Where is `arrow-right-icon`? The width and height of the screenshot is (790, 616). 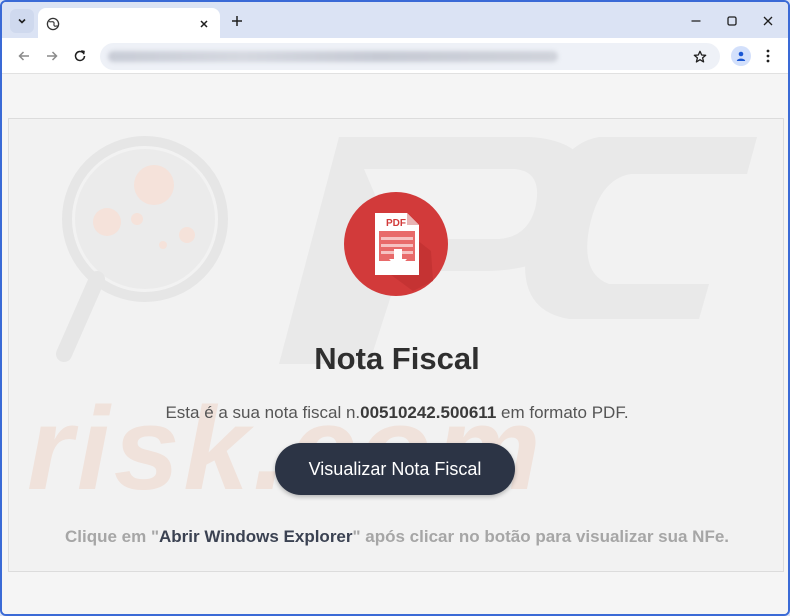
arrow-right-icon is located at coordinates (52, 56).